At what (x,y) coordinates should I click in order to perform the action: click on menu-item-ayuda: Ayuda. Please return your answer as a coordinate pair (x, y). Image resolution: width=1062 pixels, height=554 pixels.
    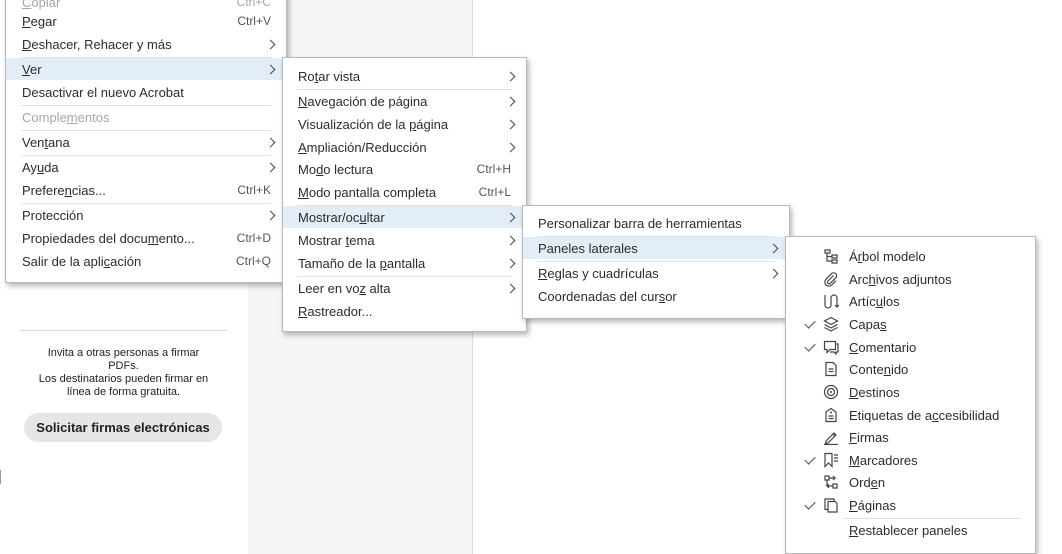
    Looking at the image, I should click on (146, 167).